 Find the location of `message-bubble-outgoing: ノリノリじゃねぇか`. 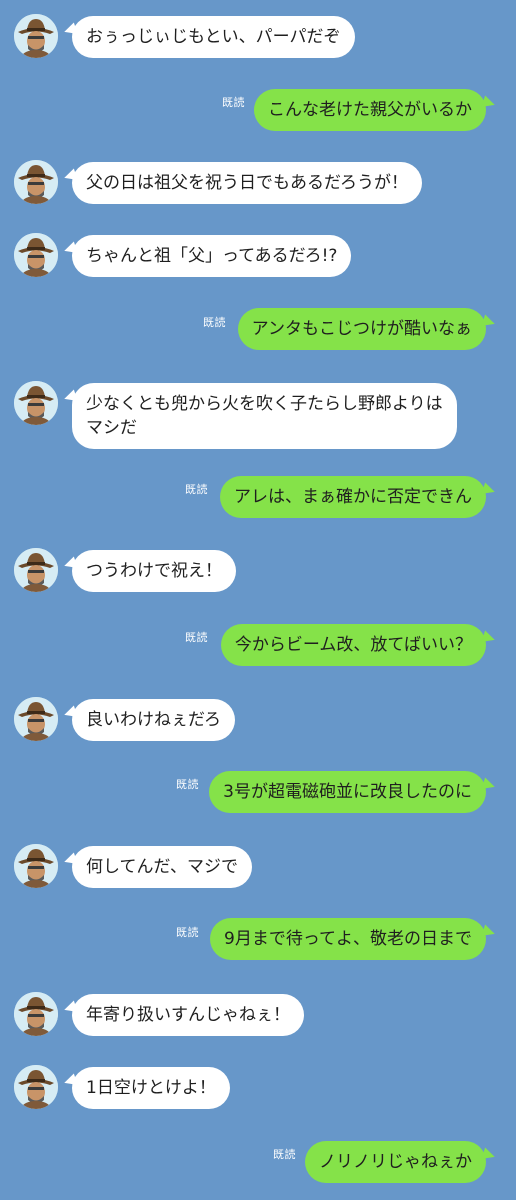

message-bubble-outgoing: ノリノリじゃねぇか is located at coordinates (395, 1162).